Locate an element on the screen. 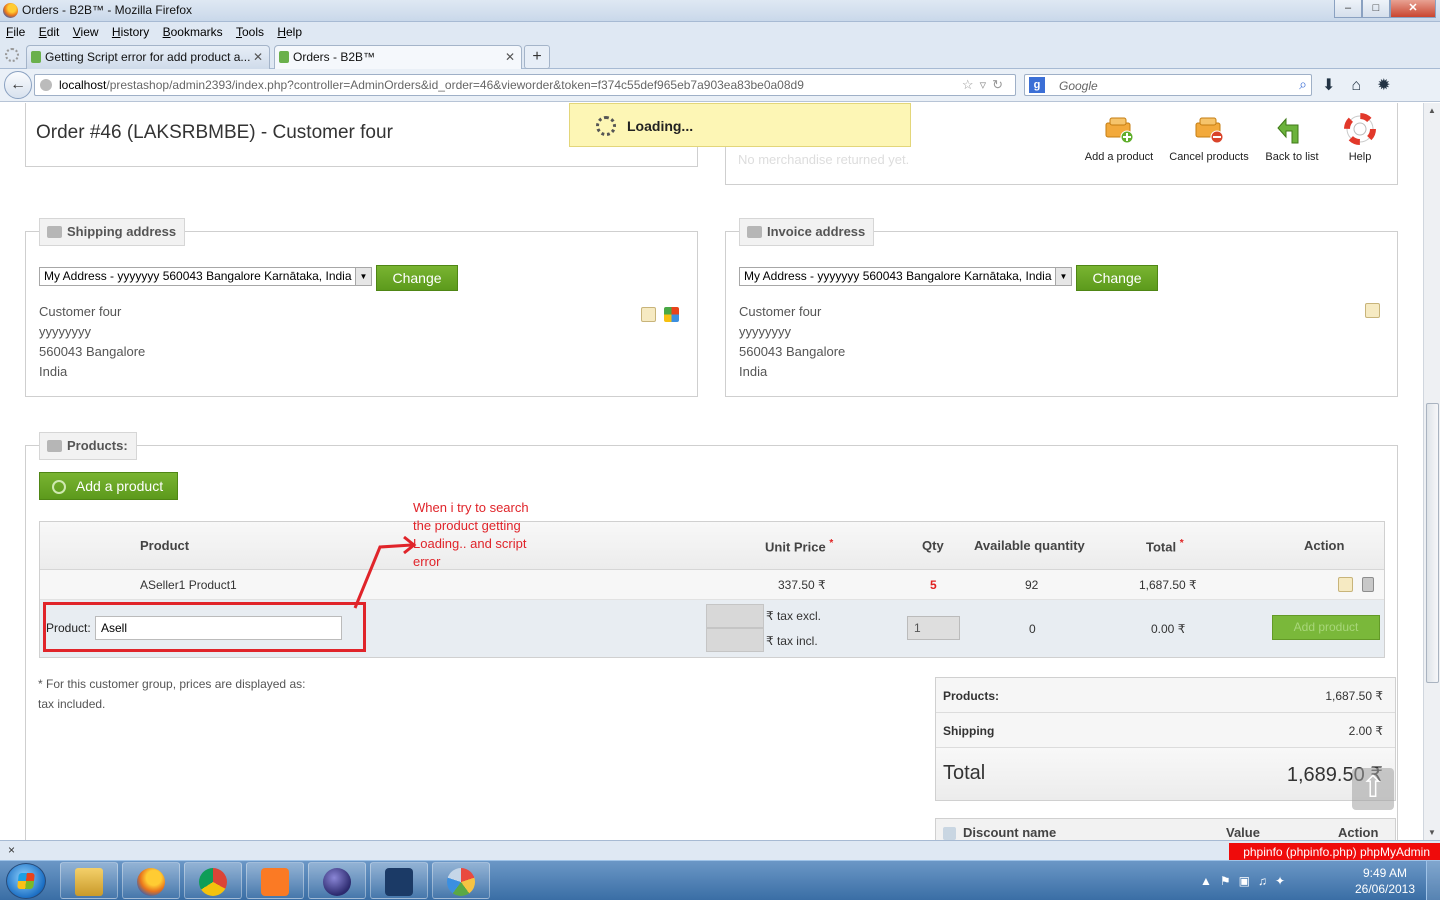 This screenshot has height=900, width=1440. eclipse-icon is located at coordinates (337, 882).